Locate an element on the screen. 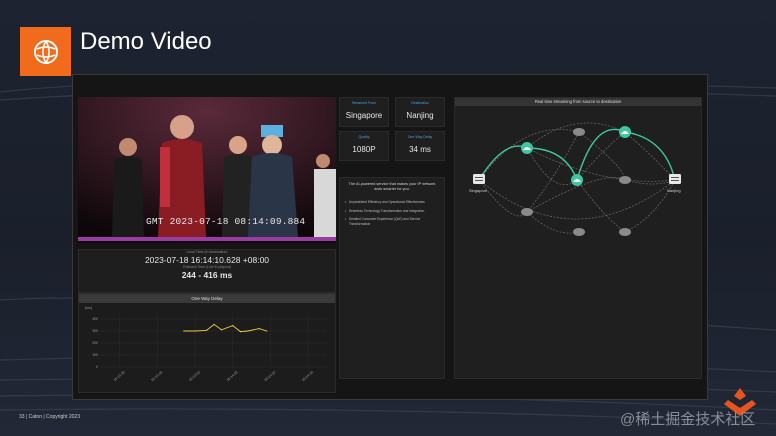  y-tick-label: 100 is located at coordinates (95, 355).